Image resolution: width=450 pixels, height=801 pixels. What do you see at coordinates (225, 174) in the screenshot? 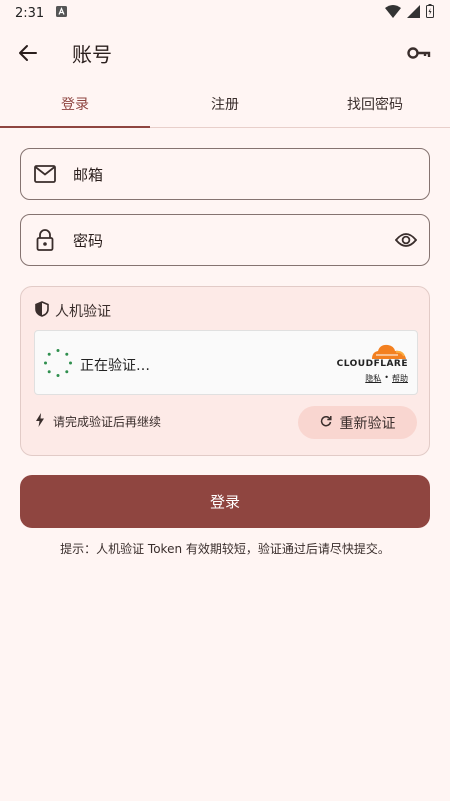
I see `email-field: 邮箱` at bounding box center [225, 174].